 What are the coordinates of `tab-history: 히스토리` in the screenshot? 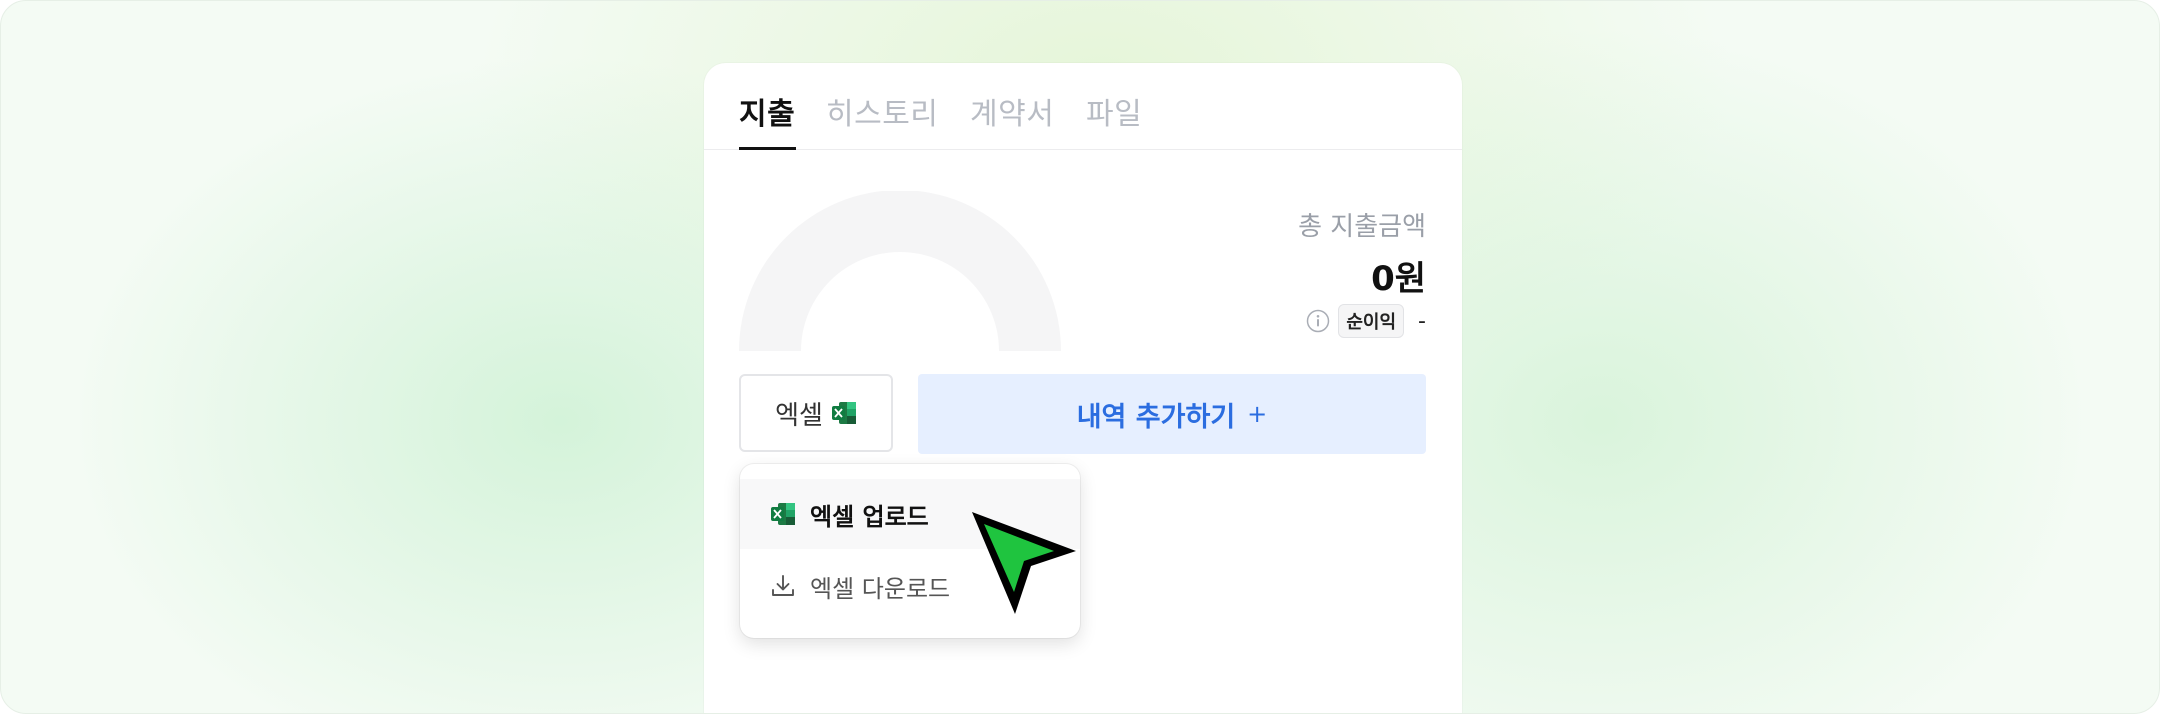 It's located at (882, 111).